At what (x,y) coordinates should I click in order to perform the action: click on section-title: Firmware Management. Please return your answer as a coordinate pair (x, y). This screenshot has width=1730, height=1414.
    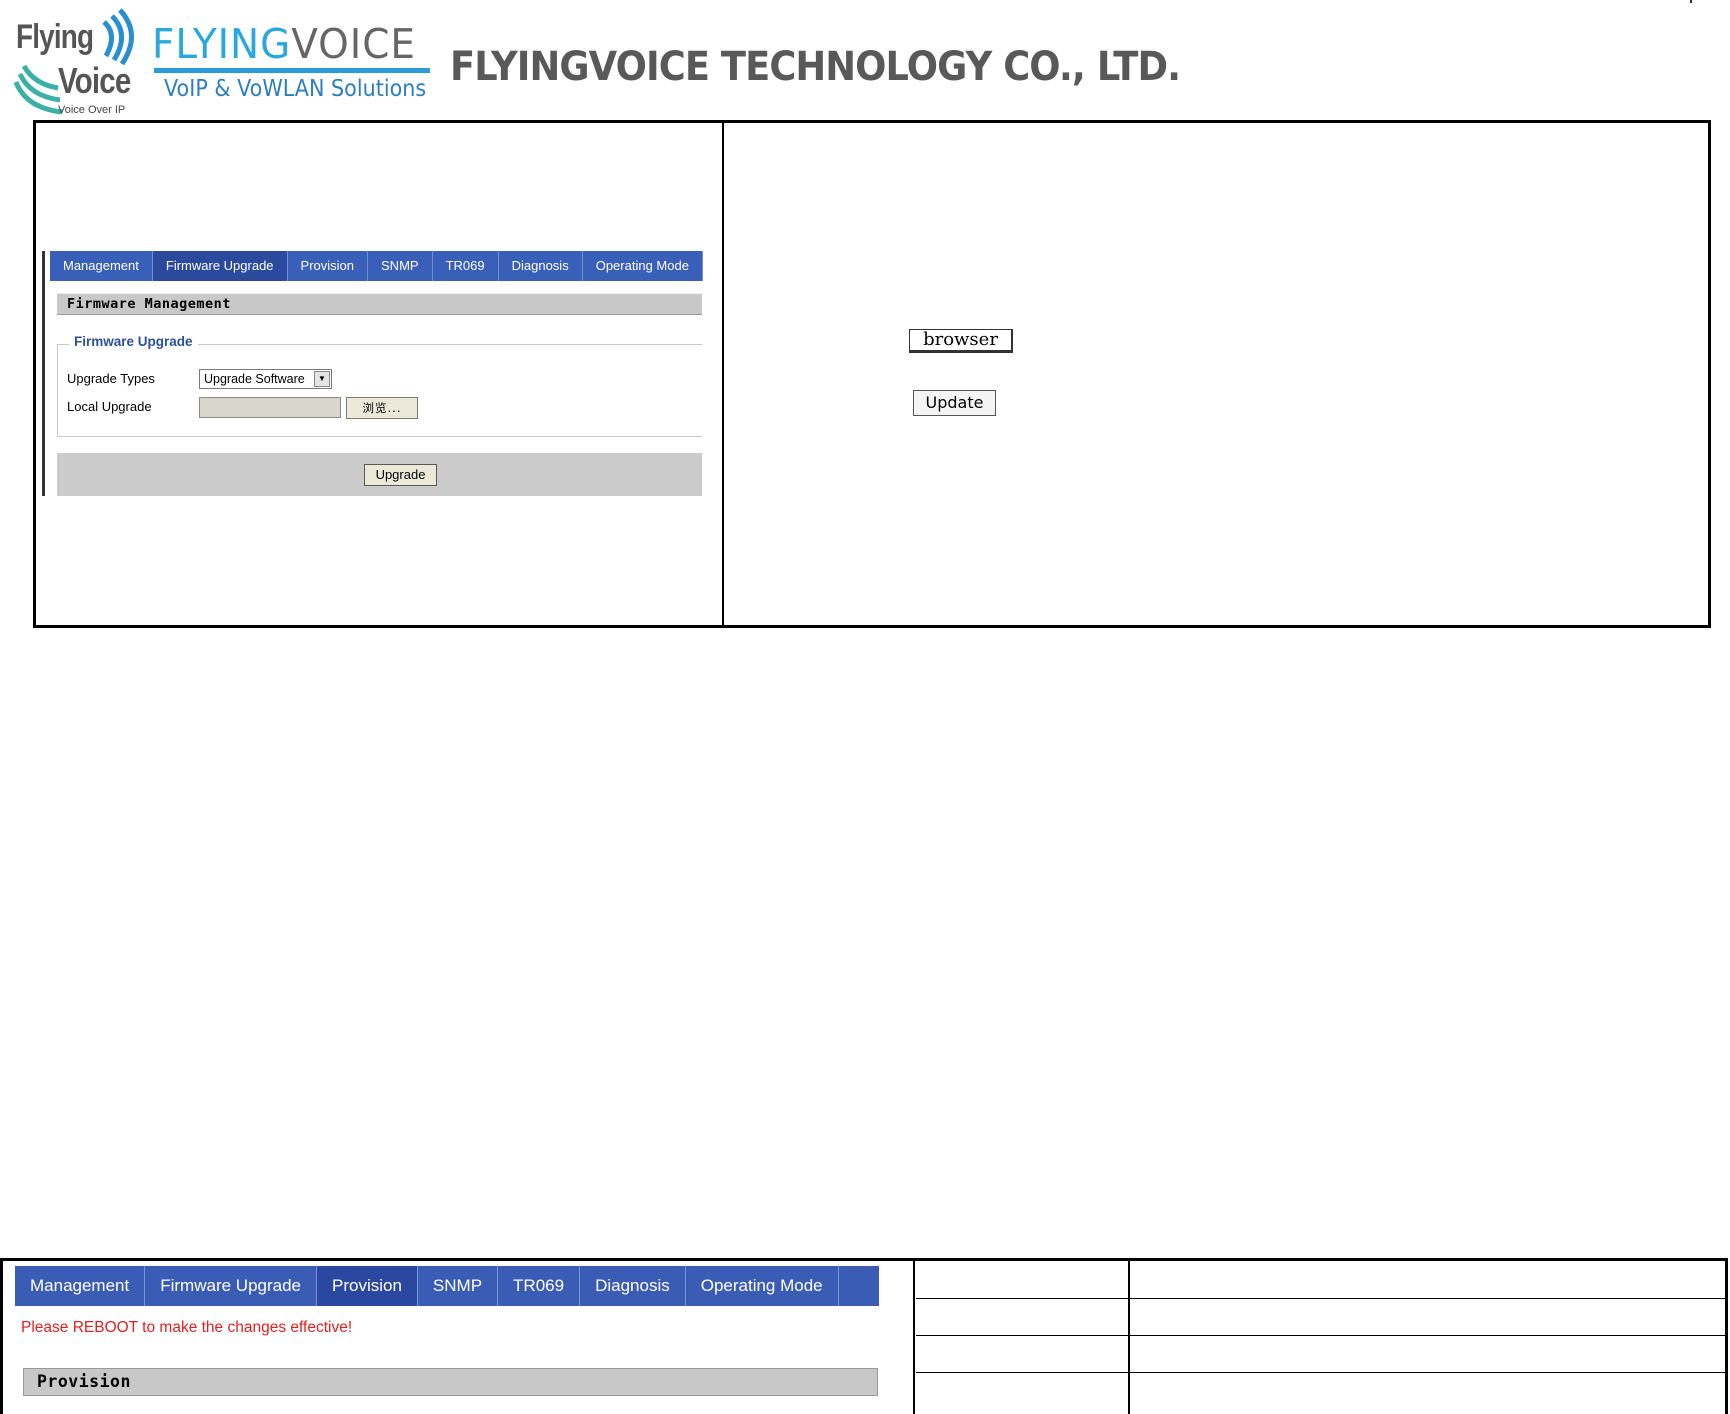
    Looking at the image, I should click on (379, 304).